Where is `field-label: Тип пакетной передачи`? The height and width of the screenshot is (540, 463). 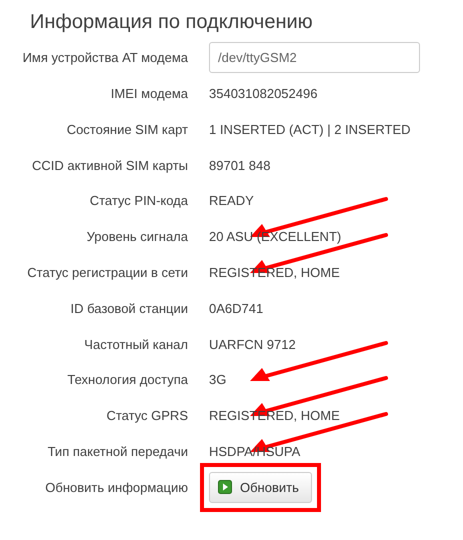
field-label: Тип пакетной передачи is located at coordinates (118, 451).